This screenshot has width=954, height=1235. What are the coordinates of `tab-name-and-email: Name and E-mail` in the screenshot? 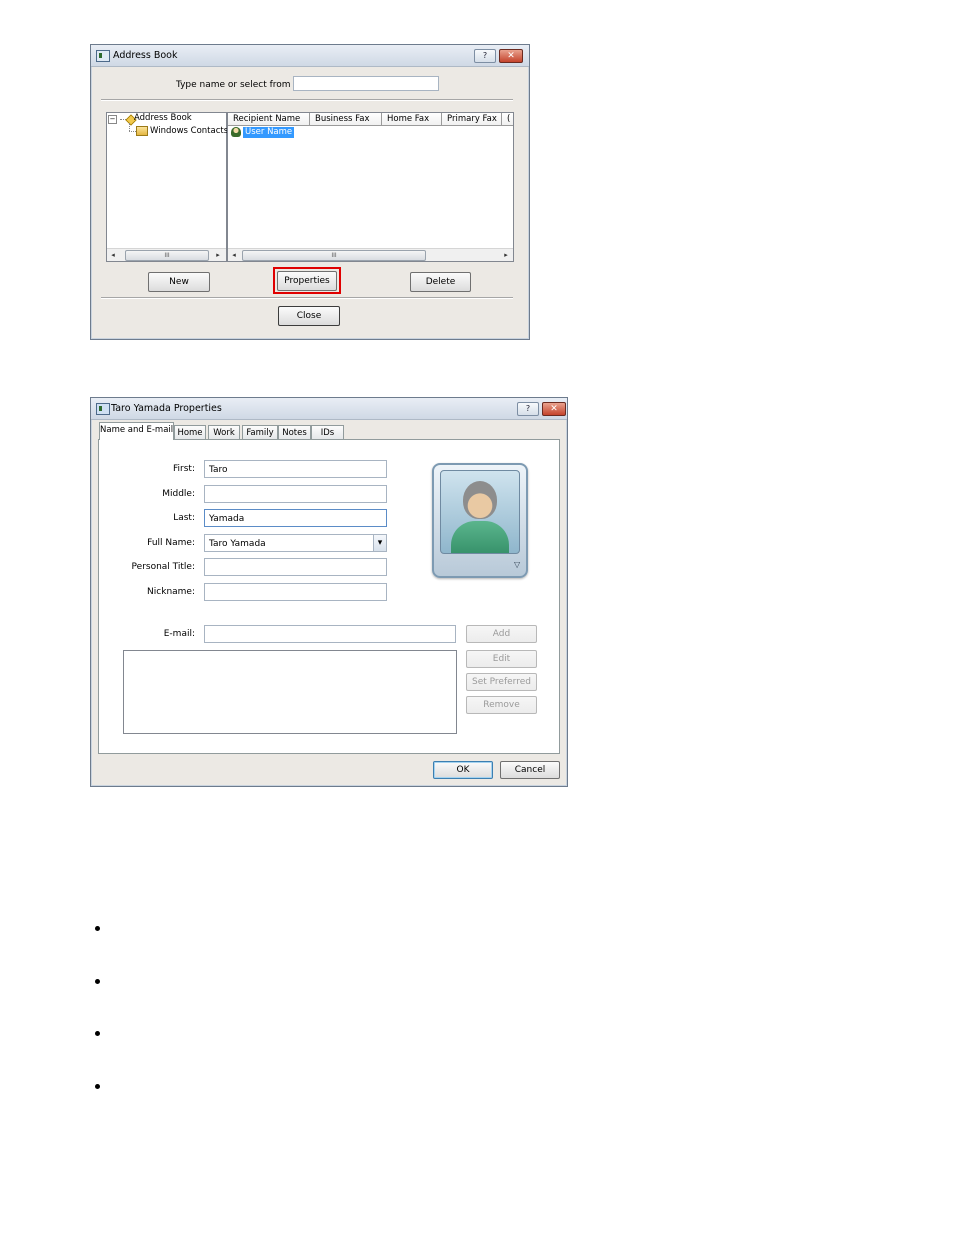 It's located at (136, 431).